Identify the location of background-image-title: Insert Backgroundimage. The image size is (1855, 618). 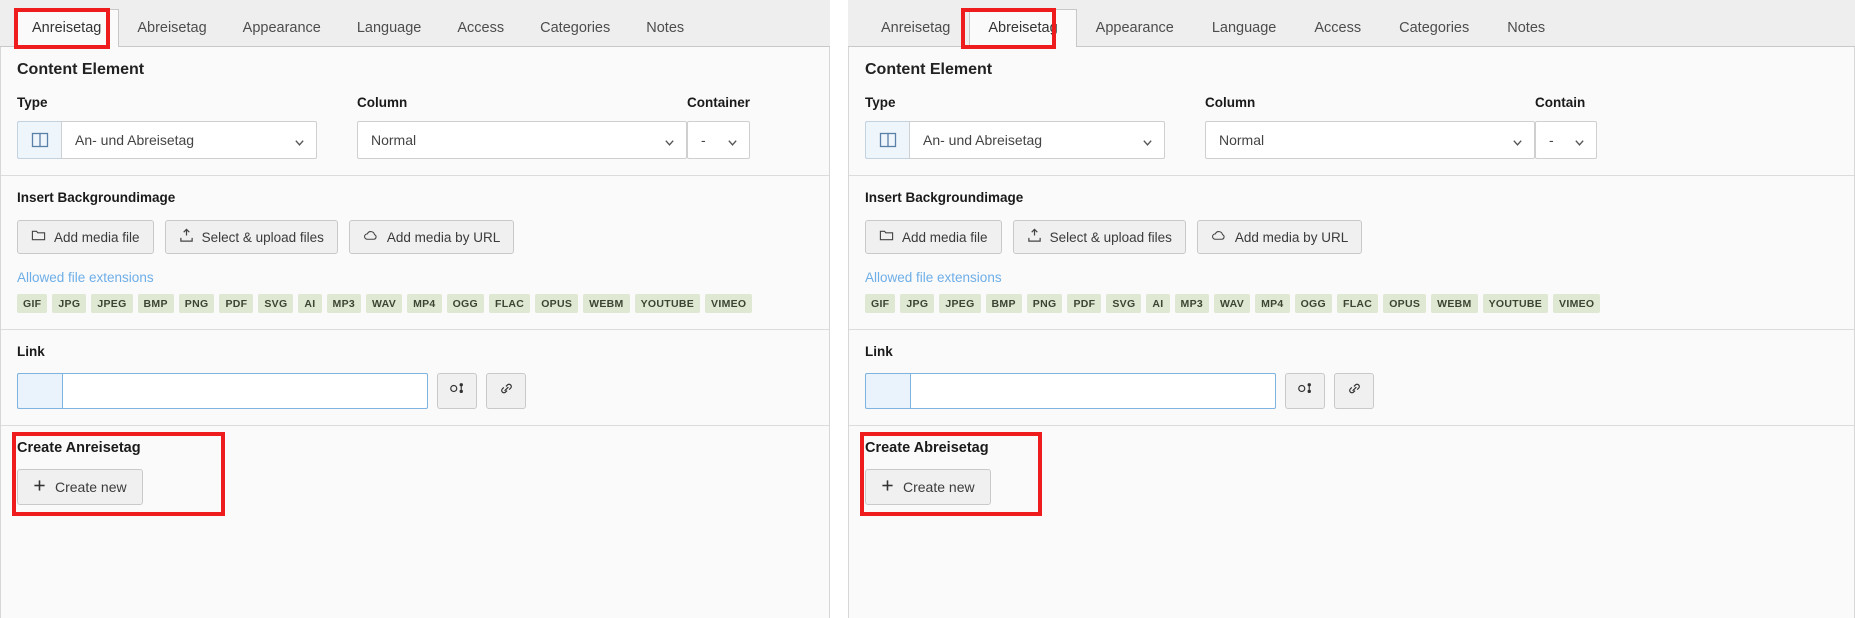
(96, 197).